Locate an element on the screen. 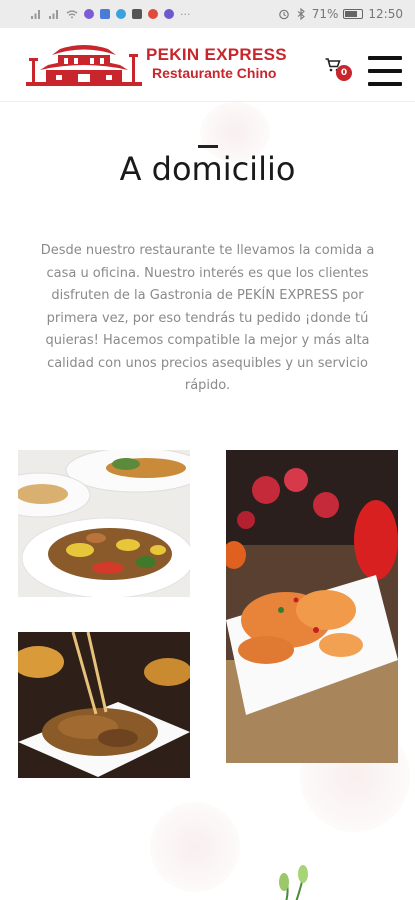  status-right-icons: 71% 12:50 is located at coordinates (340, 14).